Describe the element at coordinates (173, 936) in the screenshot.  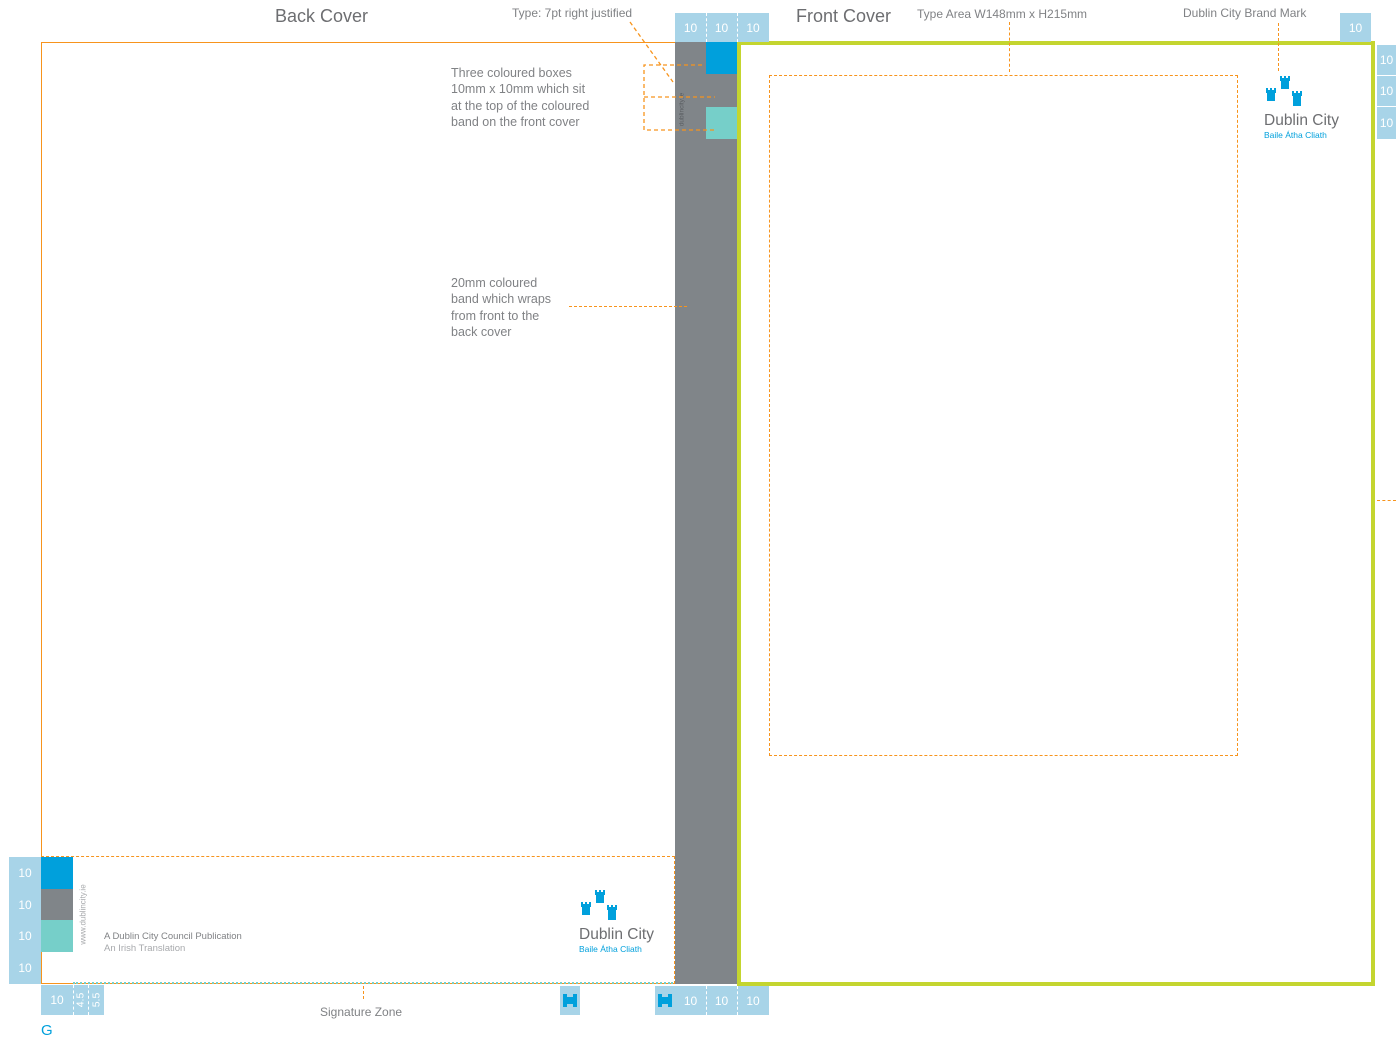
I see `publication-text: A Dublin City Council Publication` at that location.